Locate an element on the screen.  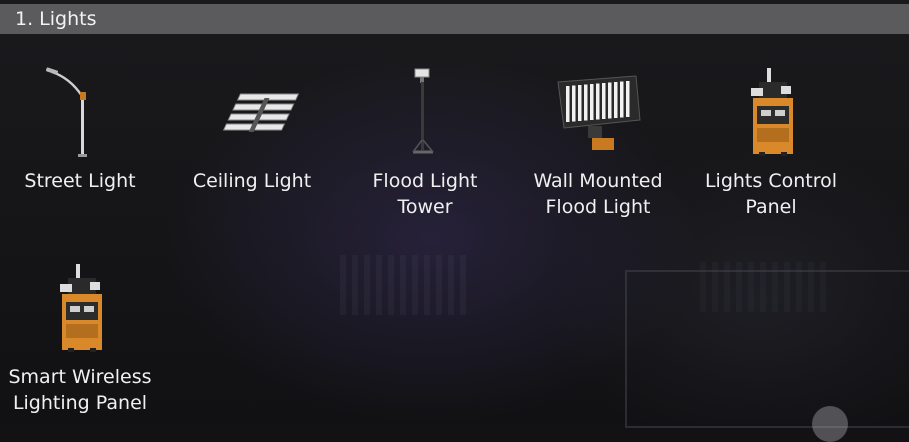
flood-light-tower-icon is located at coordinates (425, 112).